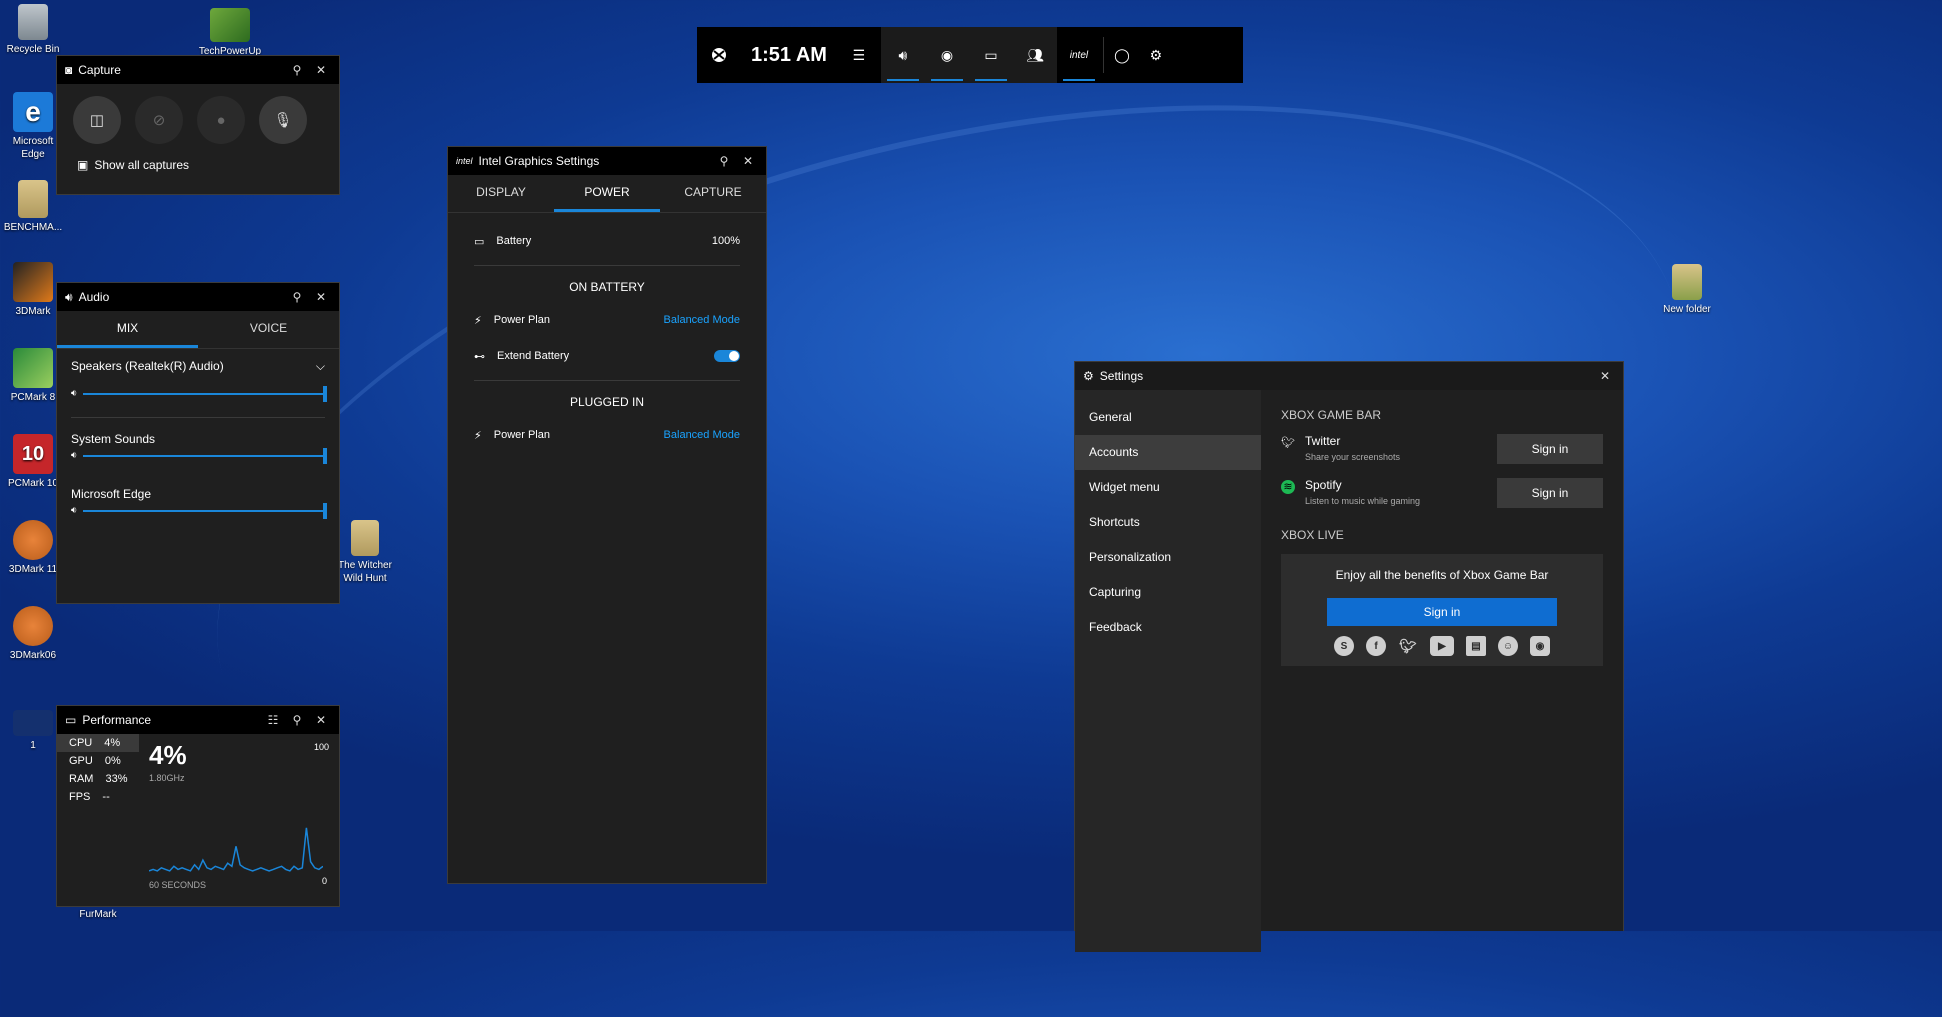 This screenshot has height=1017, width=1942. Describe the element at coordinates (168, 755) in the screenshot. I see `cpu-percentage: 4%` at that location.